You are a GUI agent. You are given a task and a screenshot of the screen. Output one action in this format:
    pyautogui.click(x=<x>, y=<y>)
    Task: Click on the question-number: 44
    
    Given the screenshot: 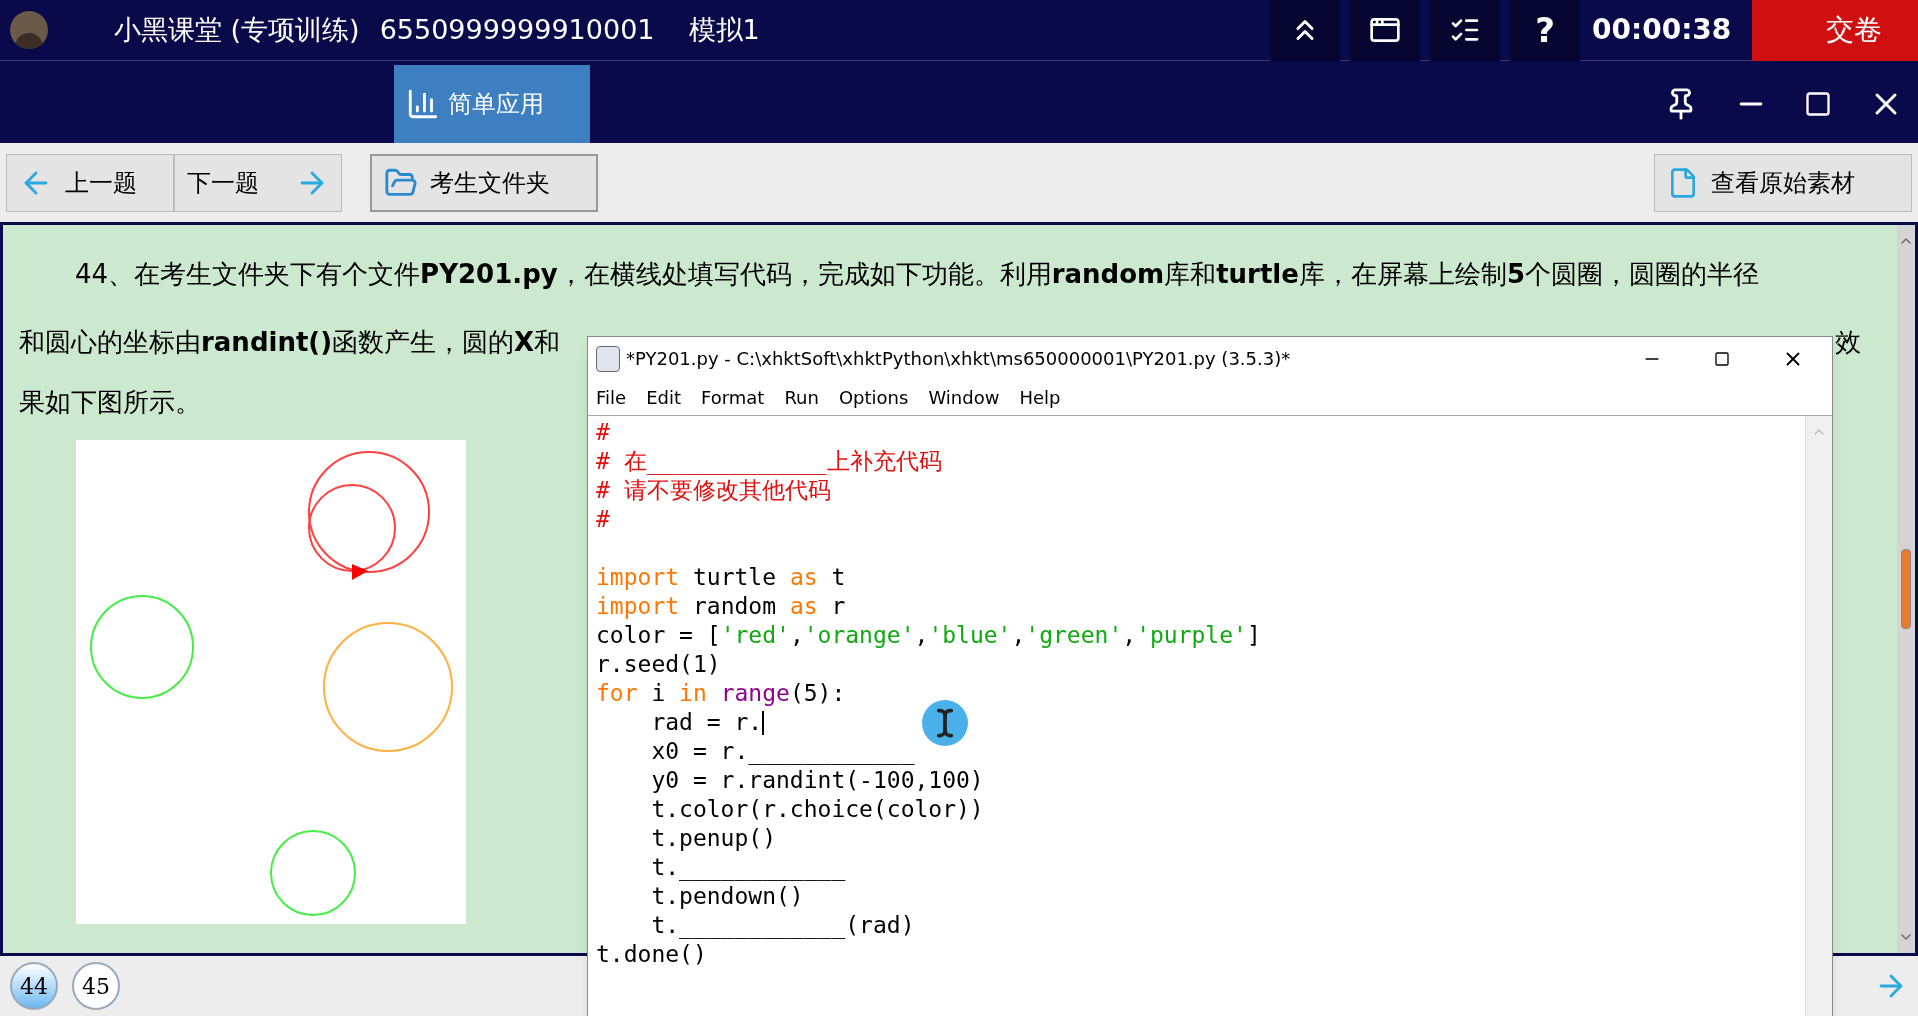 What is the action you would take?
    pyautogui.click(x=34, y=986)
    